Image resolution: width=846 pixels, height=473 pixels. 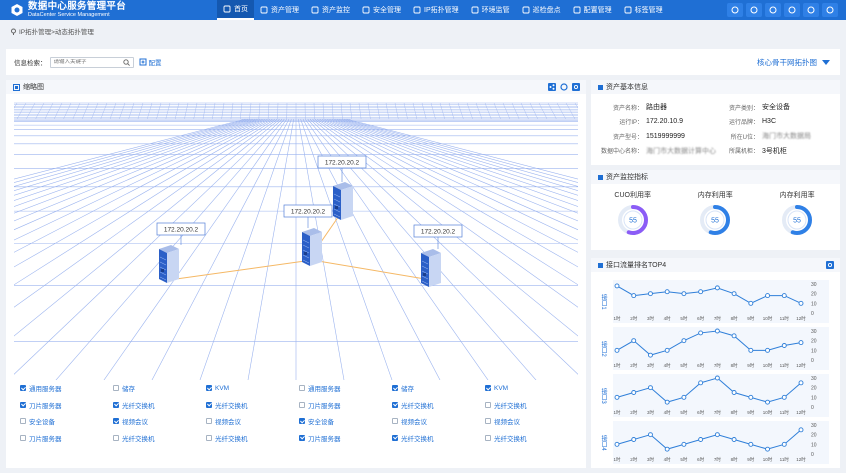 What do you see at coordinates (381, 10) in the screenshot?
I see `nav-item-3: 安全管理` at bounding box center [381, 10].